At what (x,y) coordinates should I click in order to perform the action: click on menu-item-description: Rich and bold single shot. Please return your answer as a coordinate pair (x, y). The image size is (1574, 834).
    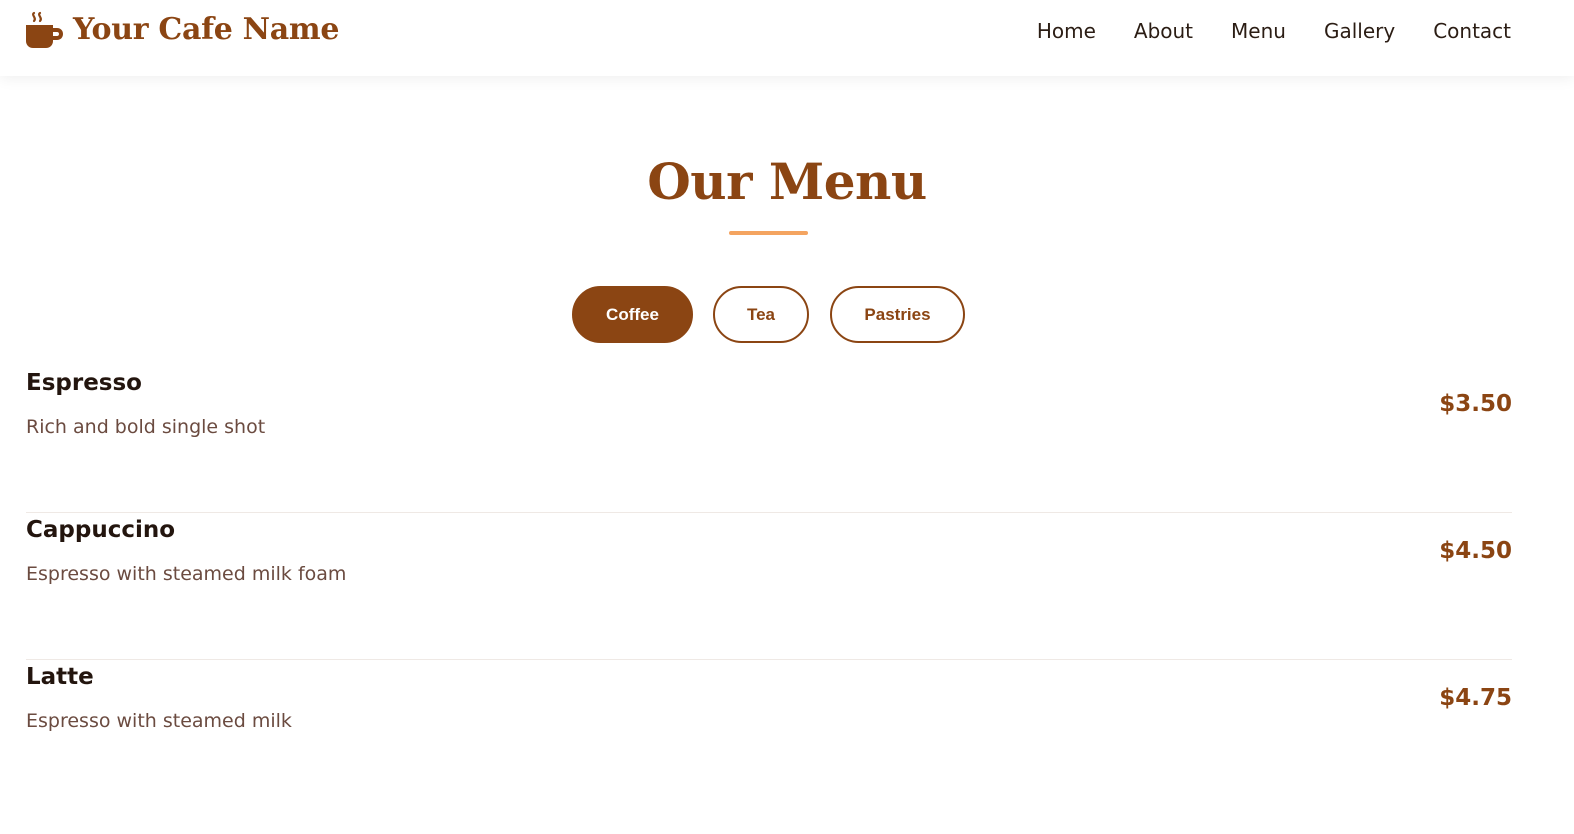
    Looking at the image, I should click on (146, 427).